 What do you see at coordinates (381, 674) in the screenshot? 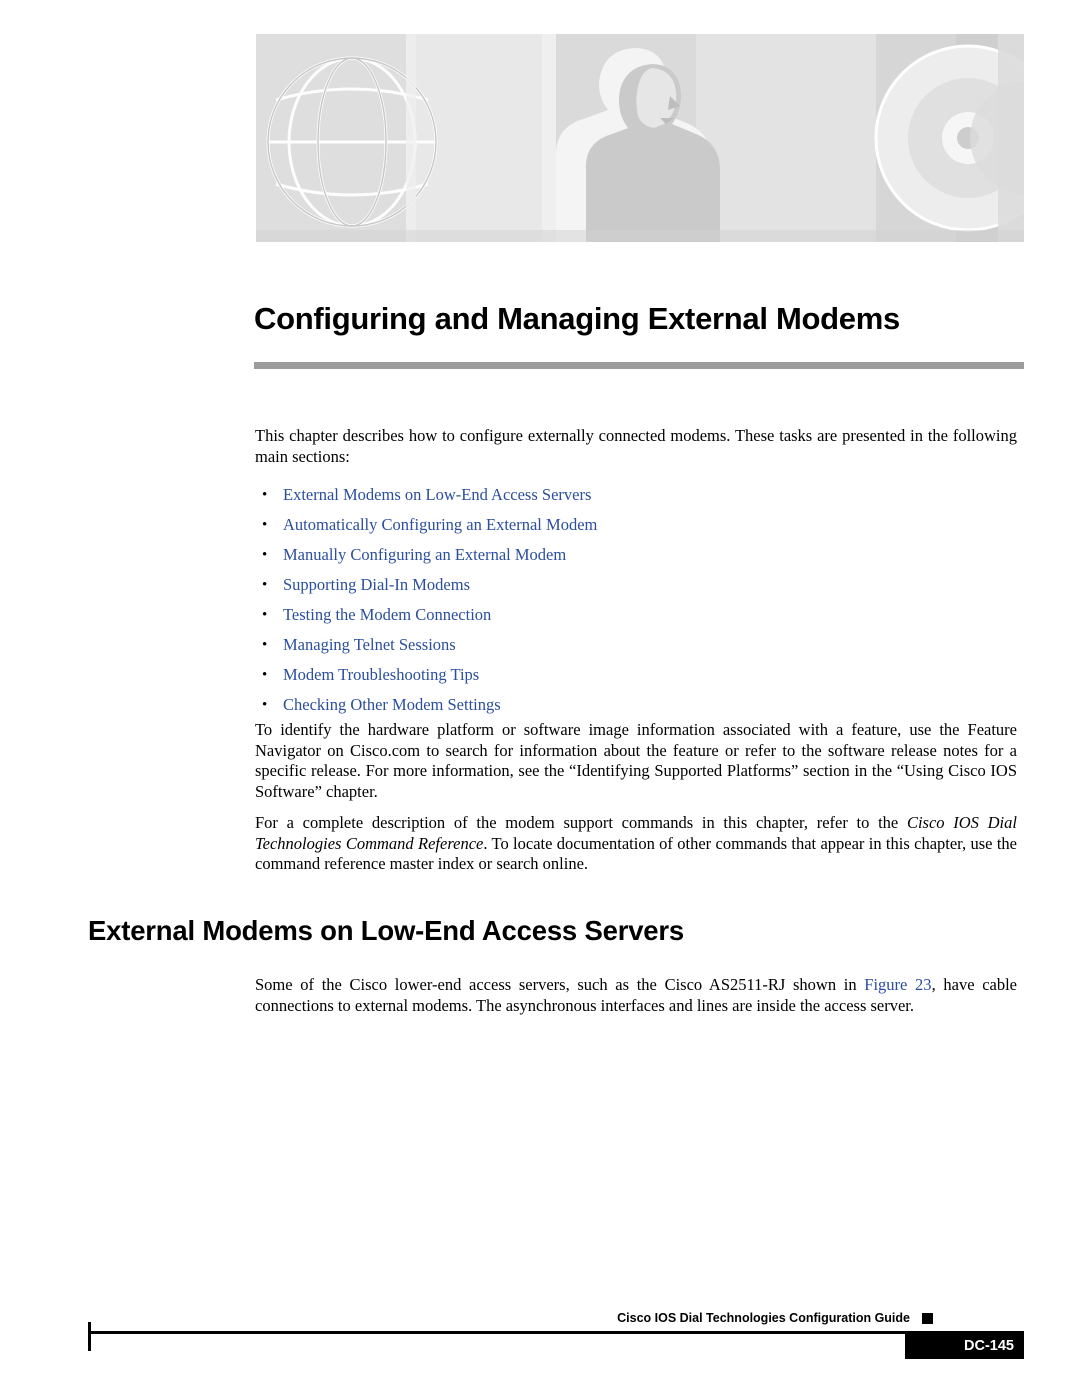
I see `toc-link: Modem Troubleshooting Tips` at bounding box center [381, 674].